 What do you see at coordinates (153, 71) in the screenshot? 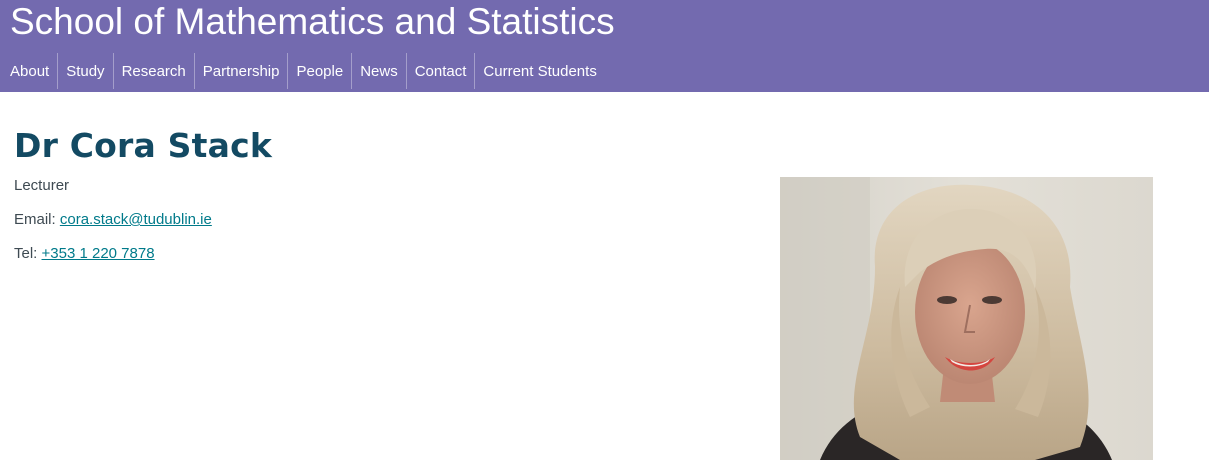
I see `nav-item-research: Research` at bounding box center [153, 71].